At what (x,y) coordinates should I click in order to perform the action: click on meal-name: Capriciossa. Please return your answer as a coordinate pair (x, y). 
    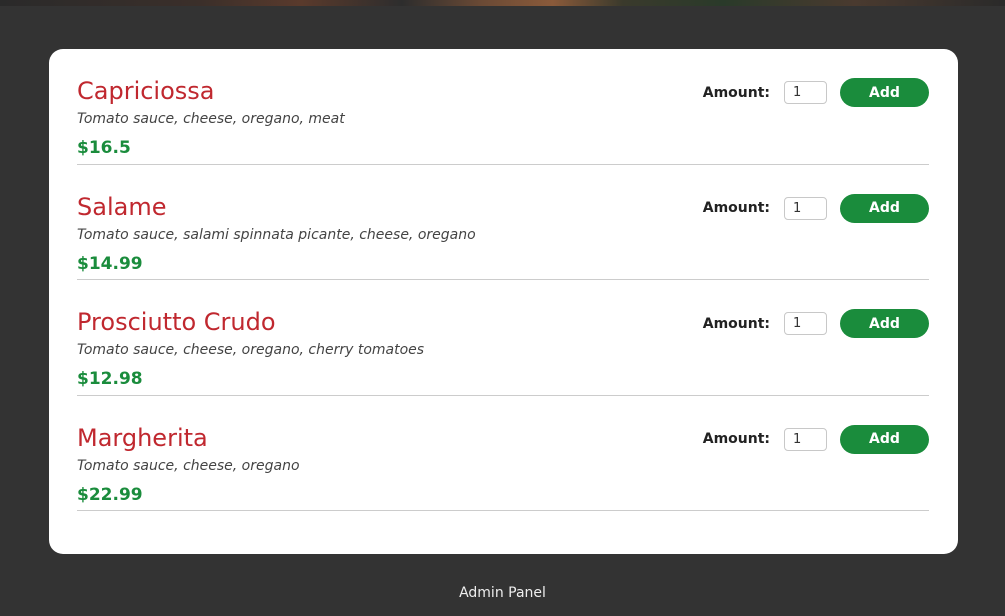
    Looking at the image, I should click on (146, 91).